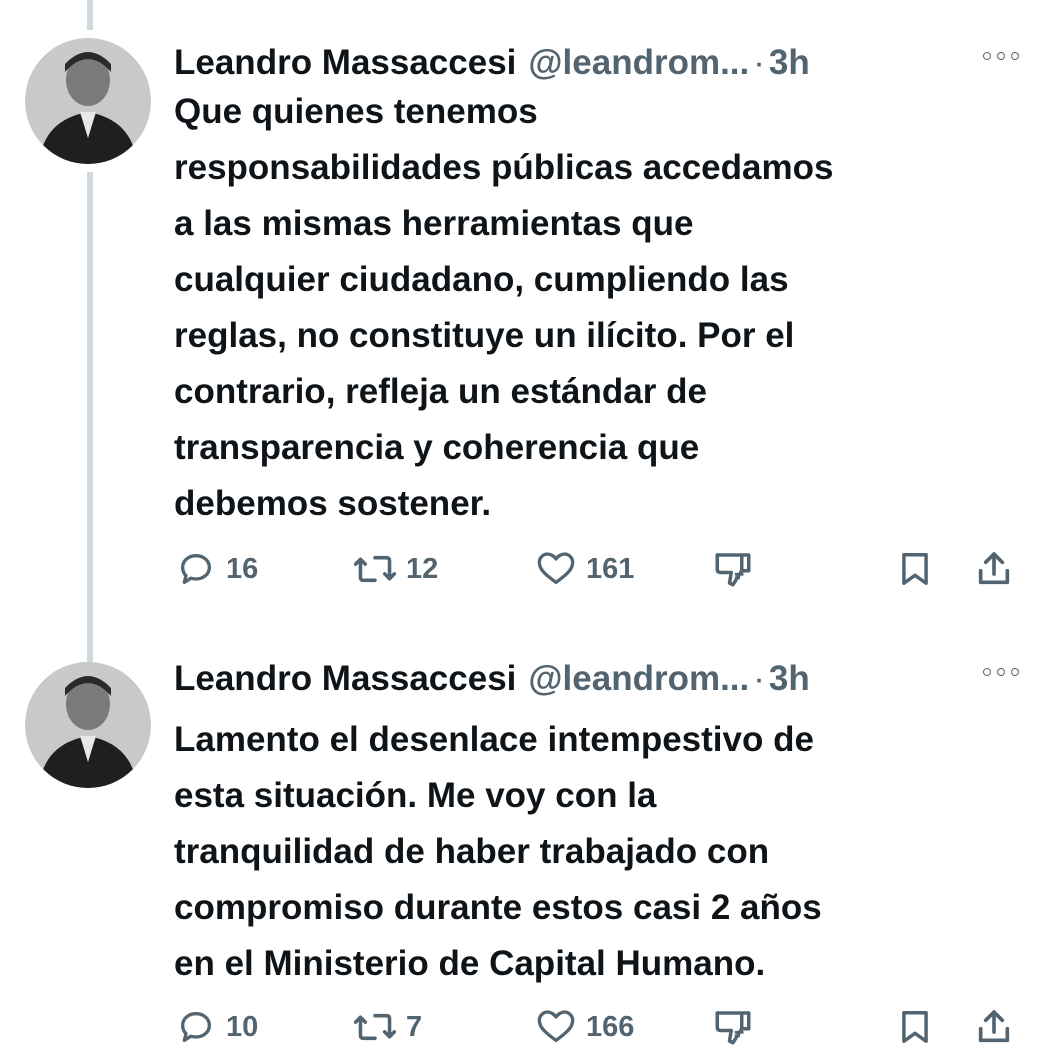 This screenshot has height=1063, width=1047. What do you see at coordinates (481, 279) in the screenshot?
I see `tweet-text-line: cualquier ciudadano, cumpliendo las` at bounding box center [481, 279].